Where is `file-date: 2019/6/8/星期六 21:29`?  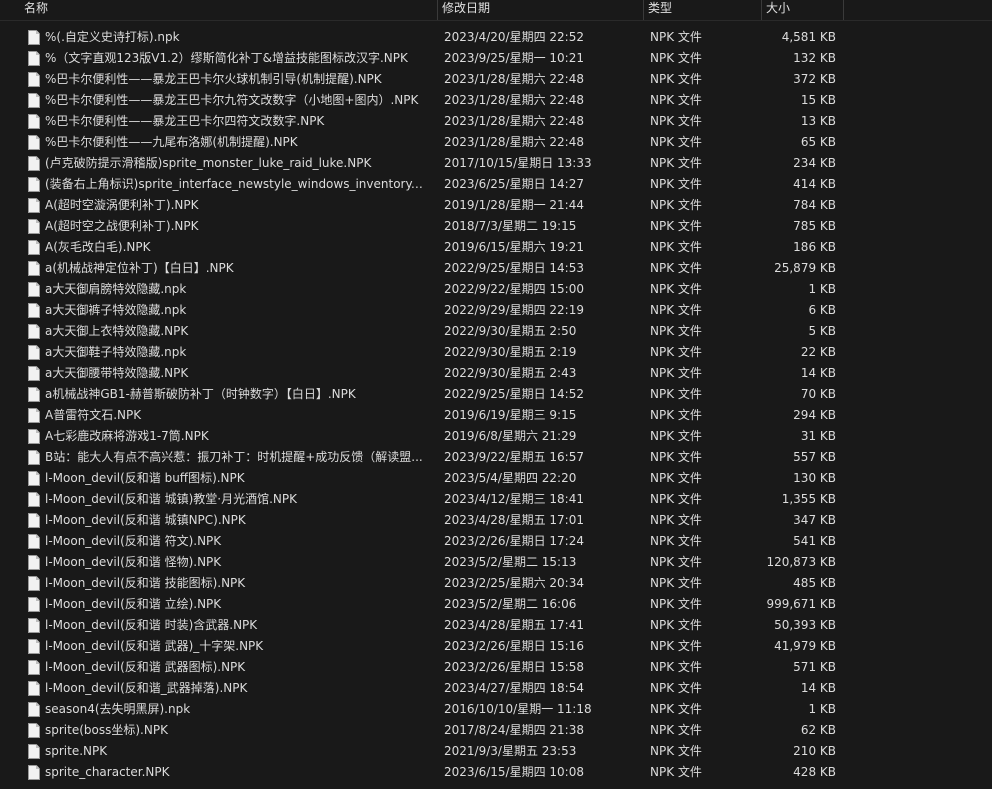 file-date: 2019/6/8/星期六 21:29 is located at coordinates (510, 436).